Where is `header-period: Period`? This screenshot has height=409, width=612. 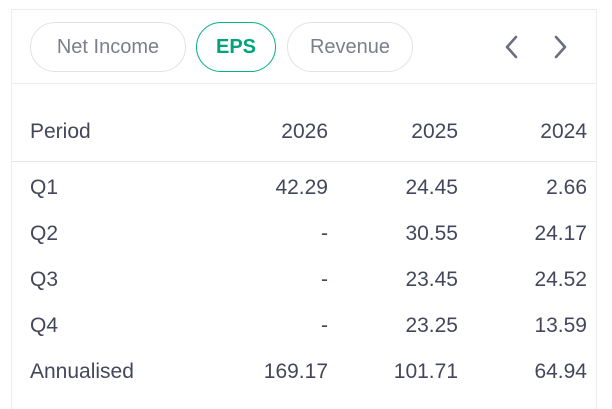
header-period: Period is located at coordinates (60, 131).